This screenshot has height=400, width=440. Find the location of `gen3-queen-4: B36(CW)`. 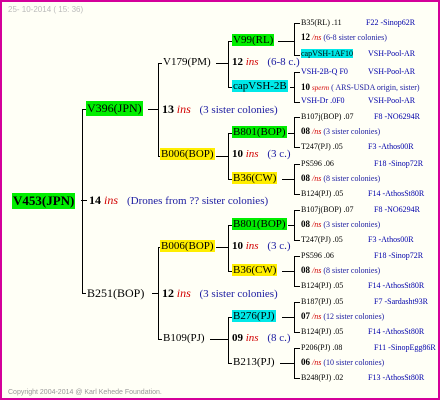

gen3-queen-4: B36(CW) is located at coordinates (255, 178).